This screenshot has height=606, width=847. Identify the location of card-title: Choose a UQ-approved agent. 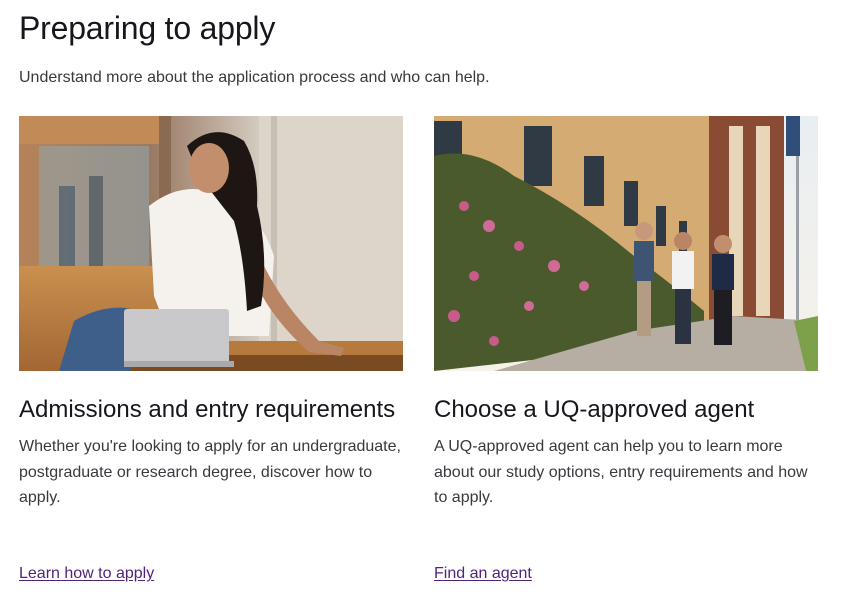
(594, 409).